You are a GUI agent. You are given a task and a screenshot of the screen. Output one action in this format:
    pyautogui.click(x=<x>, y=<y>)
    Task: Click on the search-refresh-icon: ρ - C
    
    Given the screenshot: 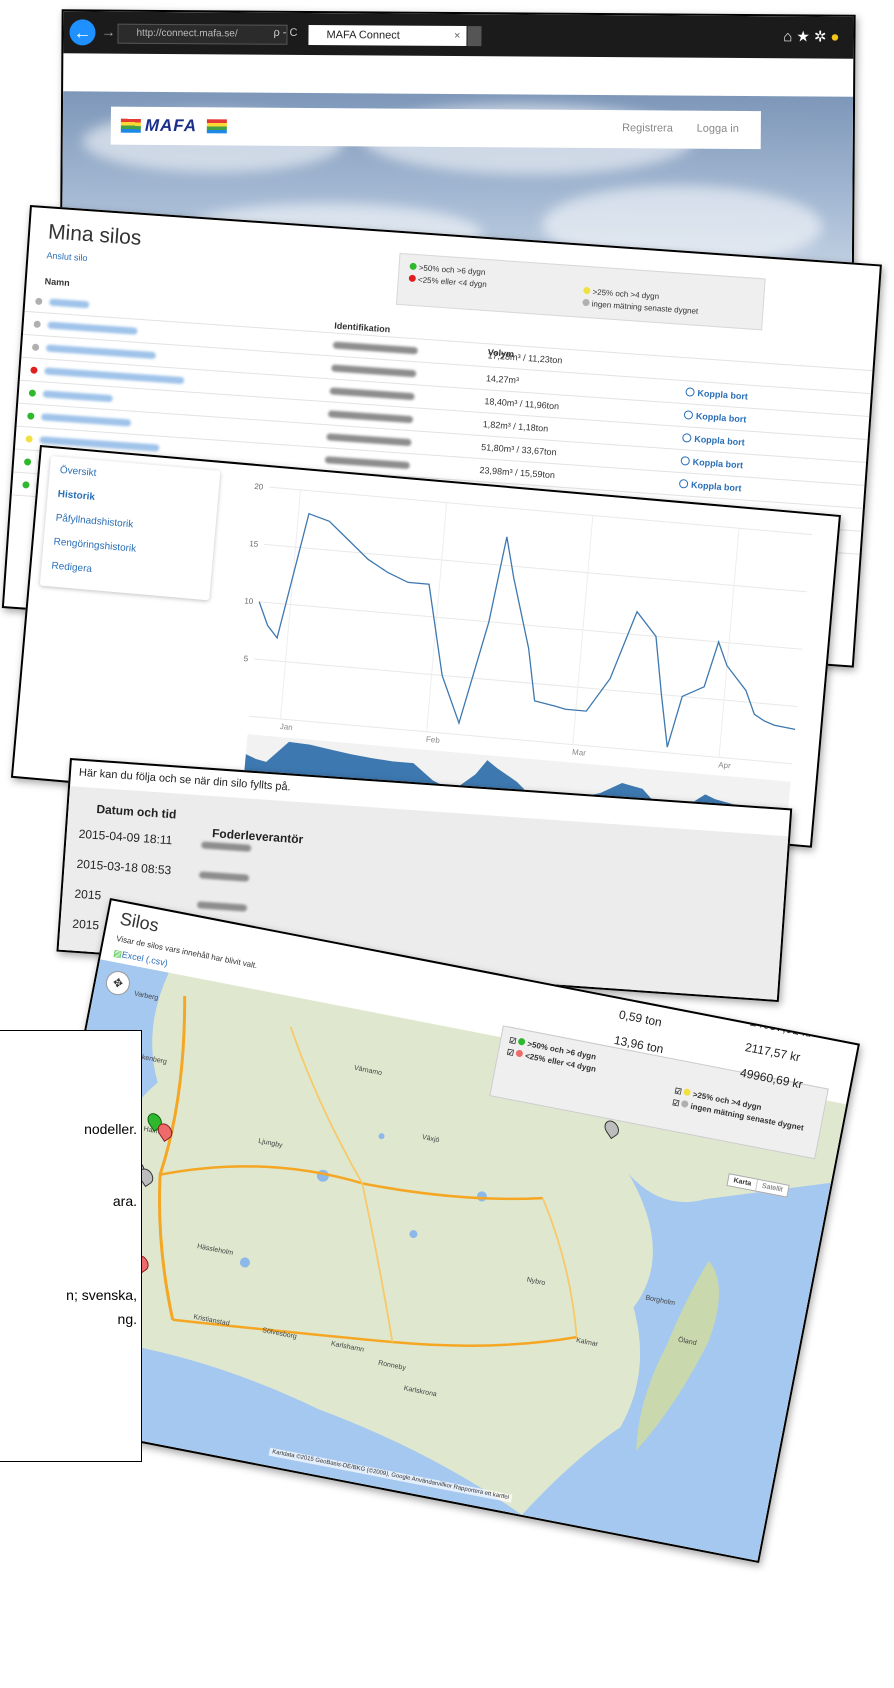 What is the action you would take?
    pyautogui.click(x=285, y=33)
    